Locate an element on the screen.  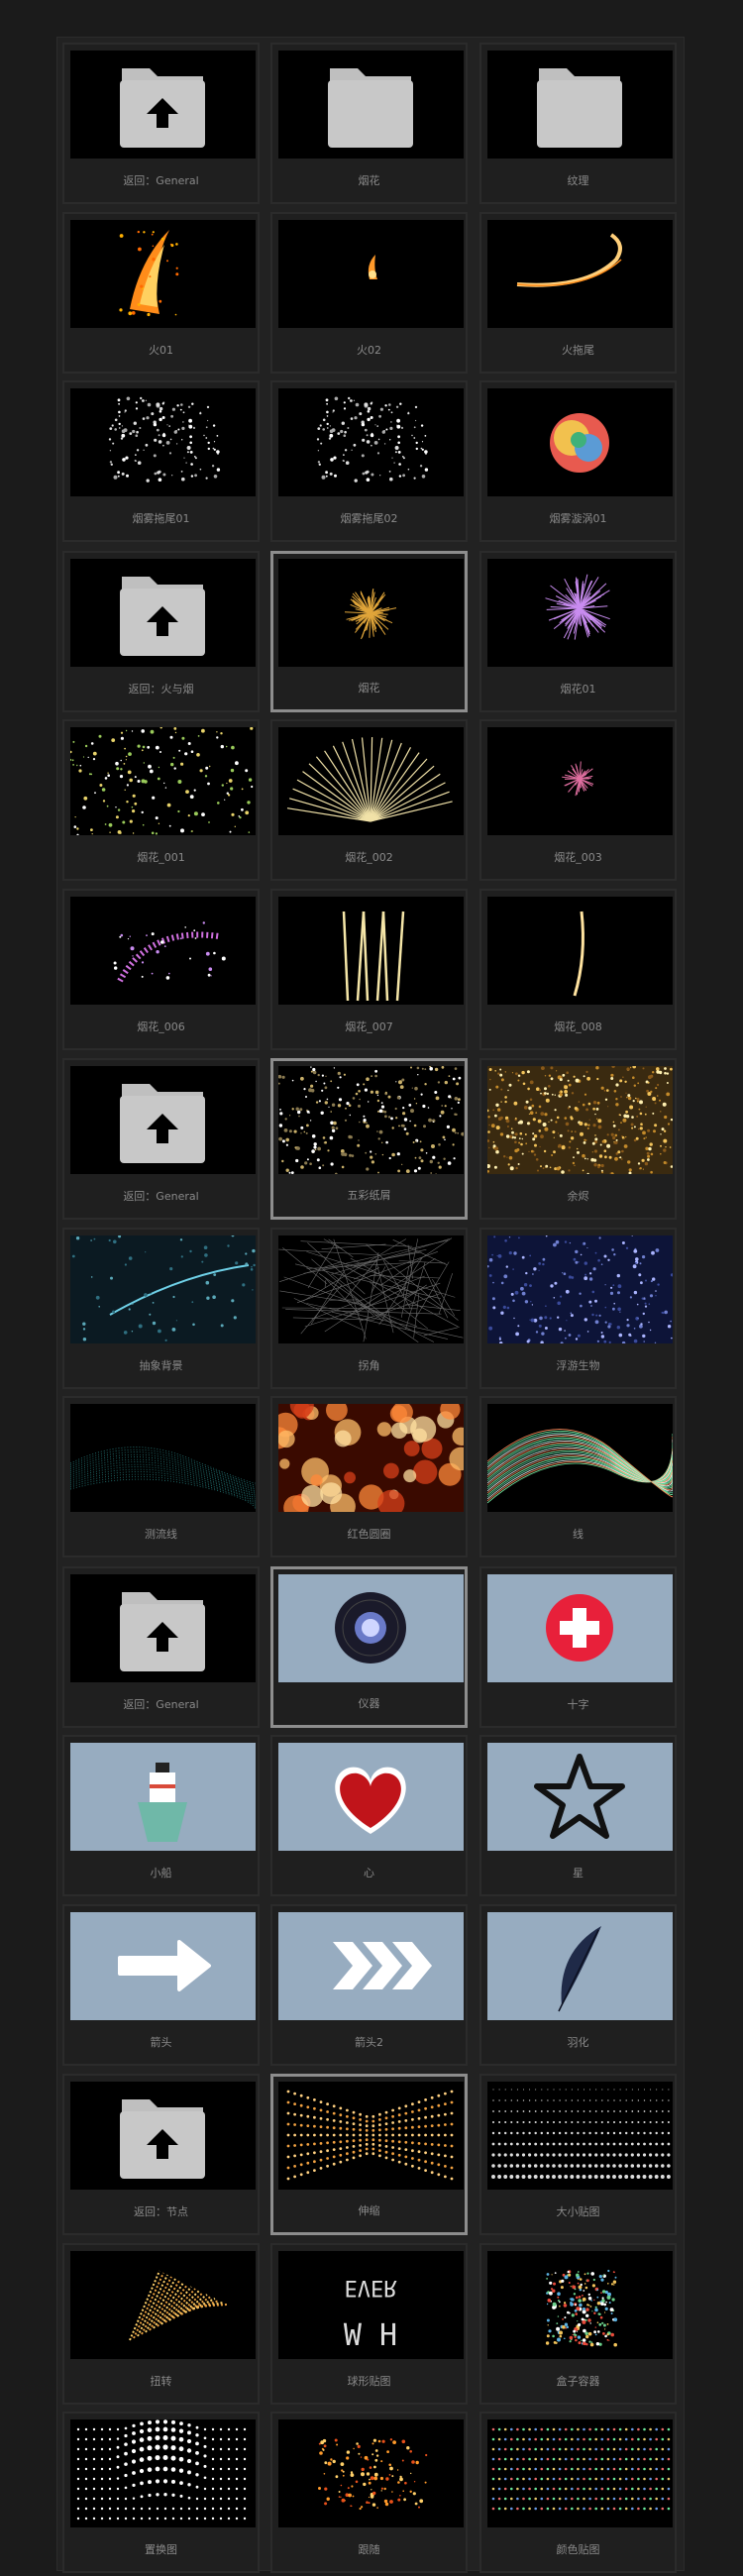
fire-icon is located at coordinates (163, 274).